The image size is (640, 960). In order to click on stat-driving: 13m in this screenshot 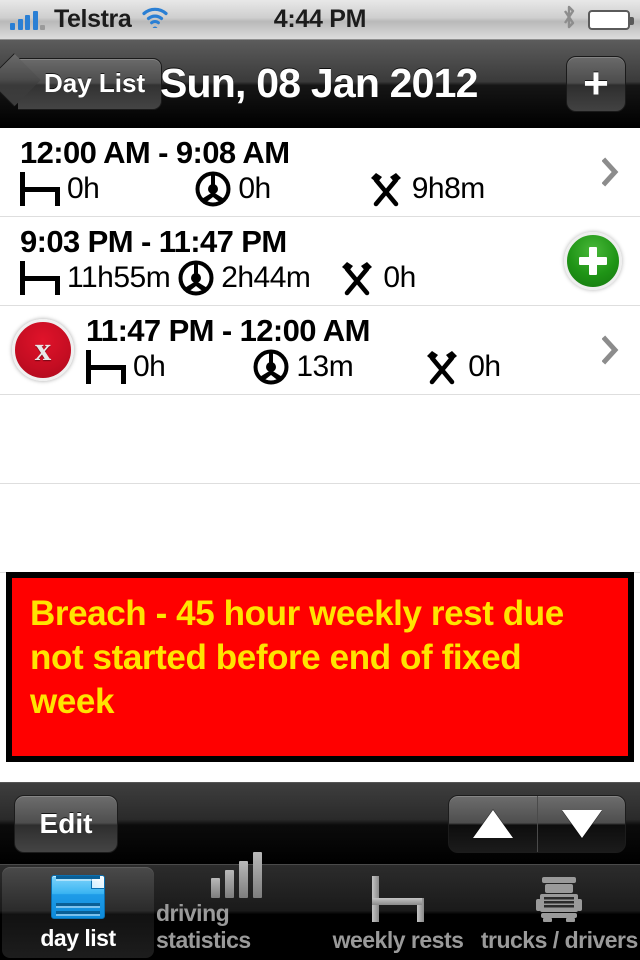, I will do `click(303, 367)`.